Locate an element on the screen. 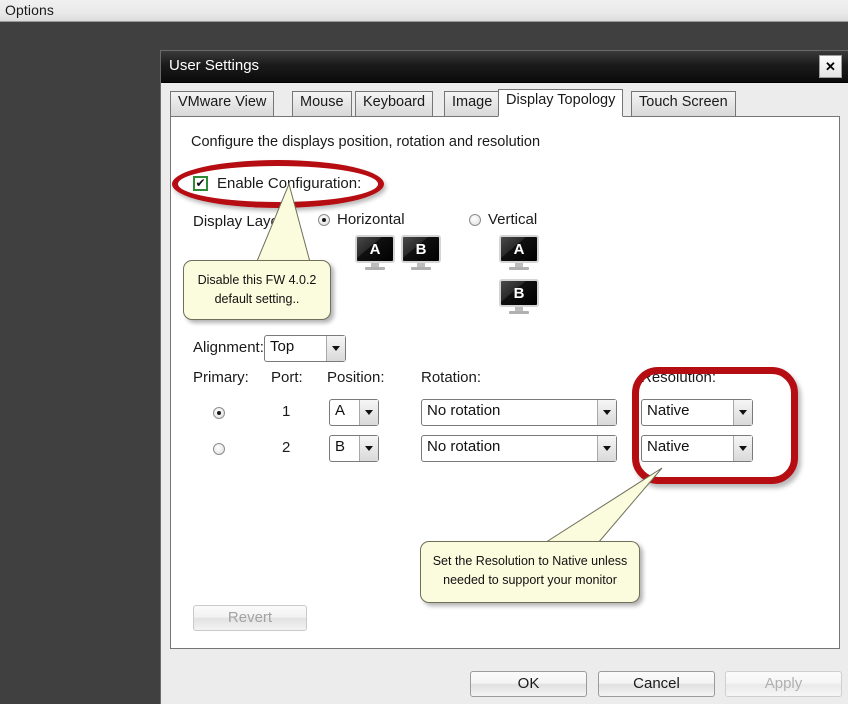 Image resolution: width=848 pixels, height=704 pixels. column-header-resolution: Resolution: is located at coordinates (679, 377).